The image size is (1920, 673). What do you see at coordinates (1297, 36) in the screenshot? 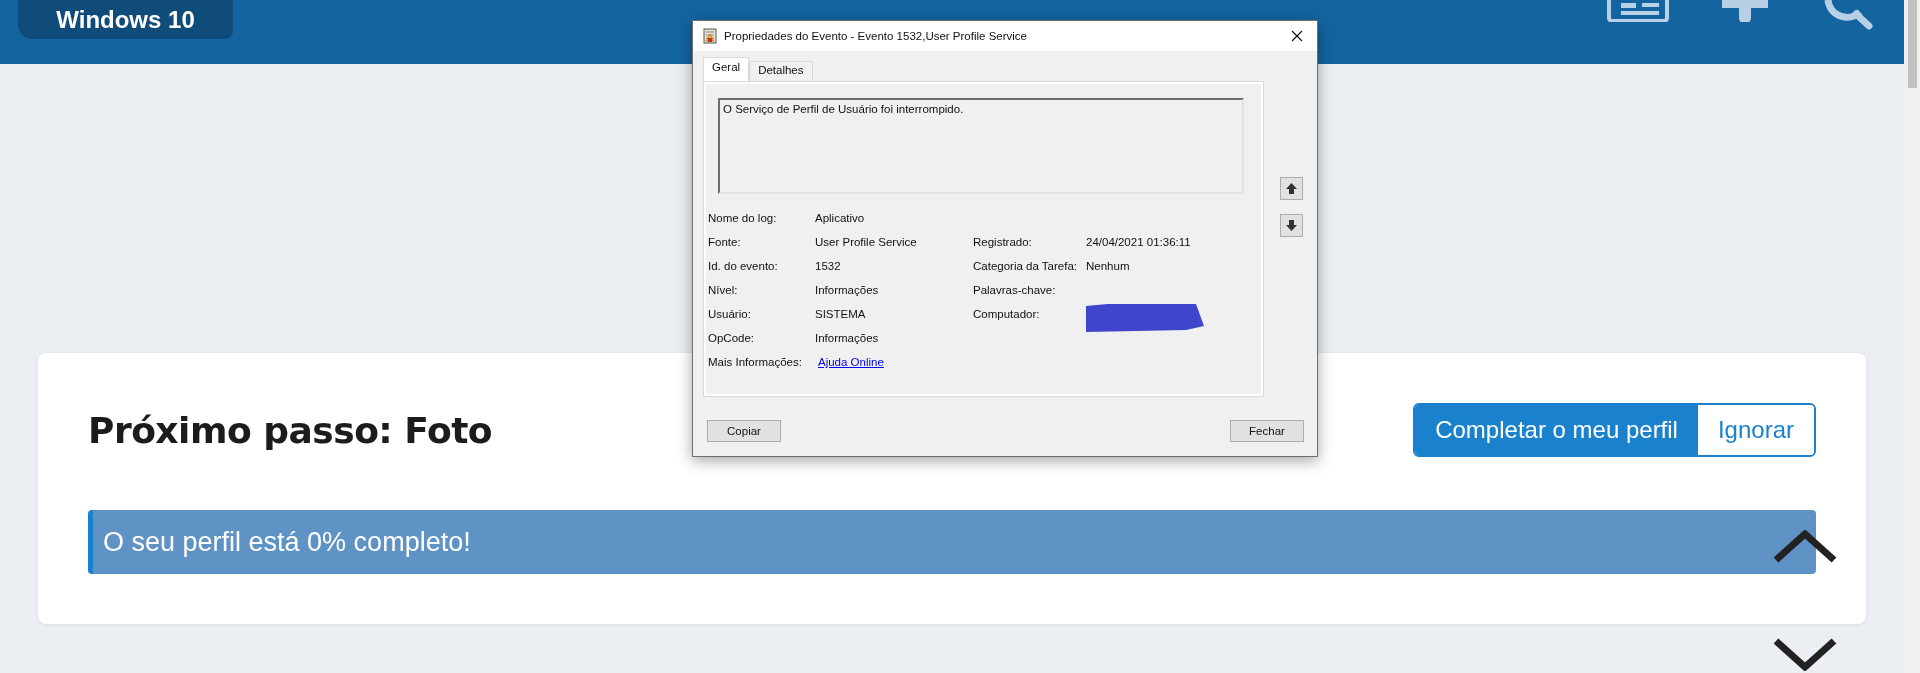
I see `close-icon` at bounding box center [1297, 36].